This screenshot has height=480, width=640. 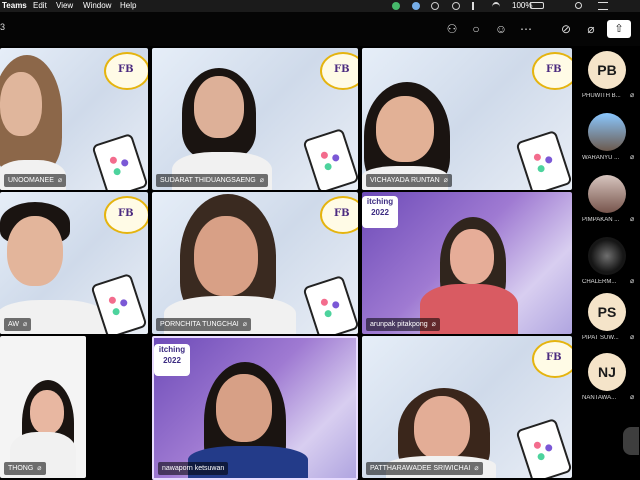 What do you see at coordinates (467, 119) in the screenshot?
I see `participant-tile-3: FB VICHAYADA RUNTAN ⌀` at bounding box center [467, 119].